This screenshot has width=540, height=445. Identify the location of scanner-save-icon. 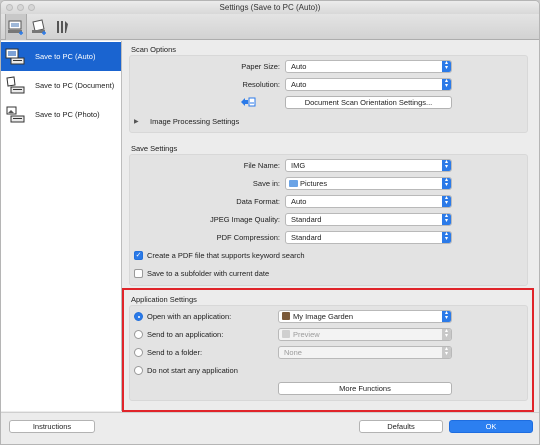
(15, 27).